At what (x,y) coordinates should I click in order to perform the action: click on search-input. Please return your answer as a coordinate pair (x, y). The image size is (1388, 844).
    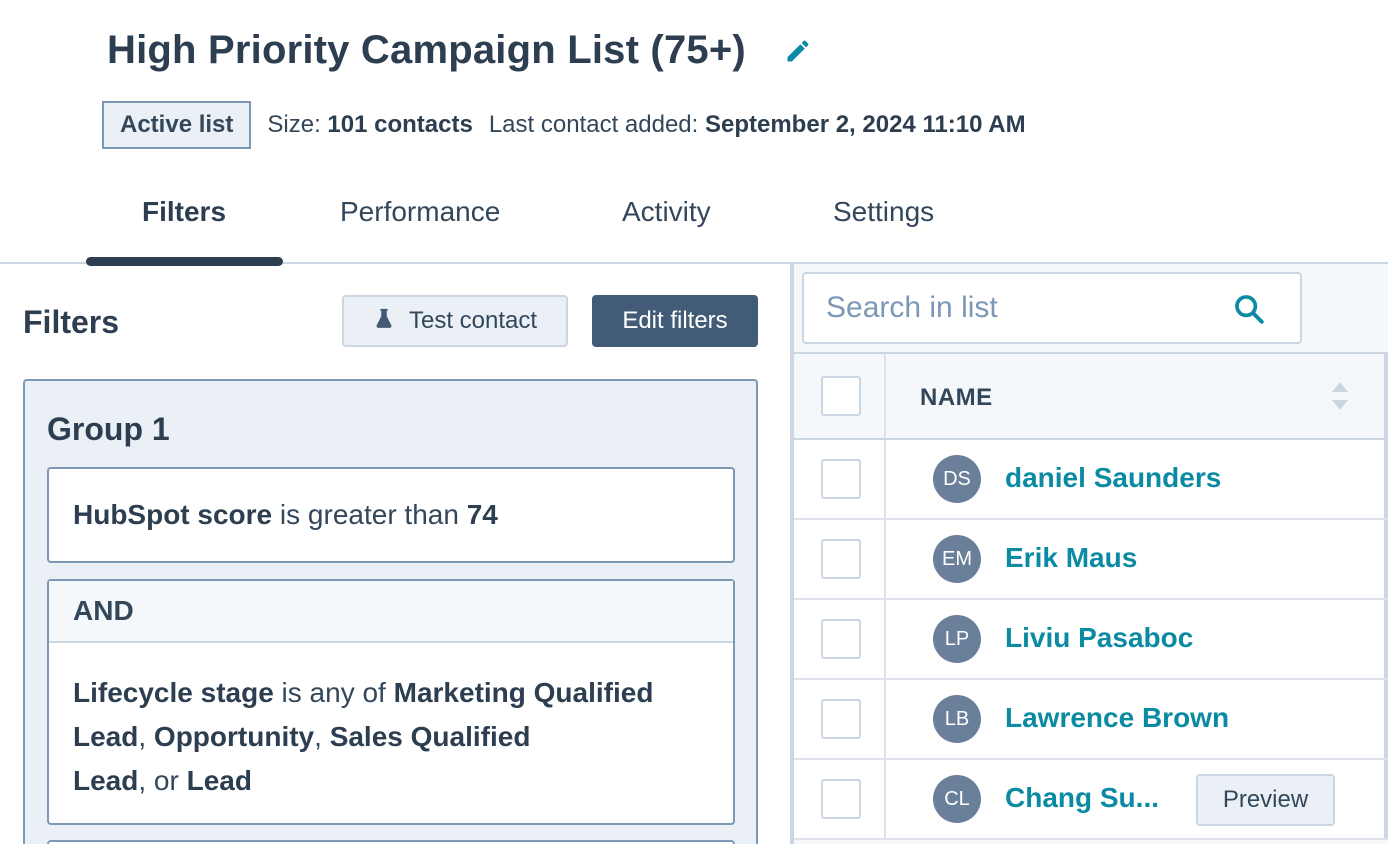
    Looking at the image, I should click on (1016, 308).